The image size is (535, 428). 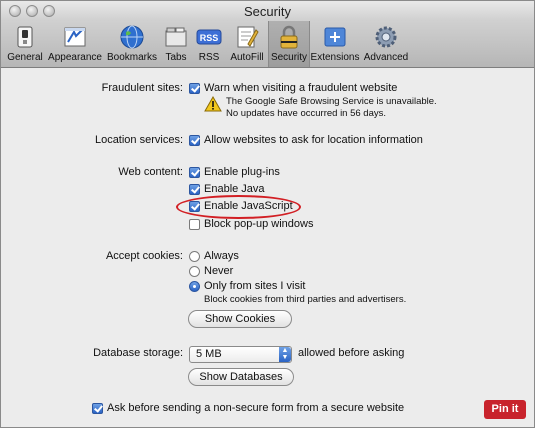 I want to click on cookies-never-radio, so click(x=194, y=271).